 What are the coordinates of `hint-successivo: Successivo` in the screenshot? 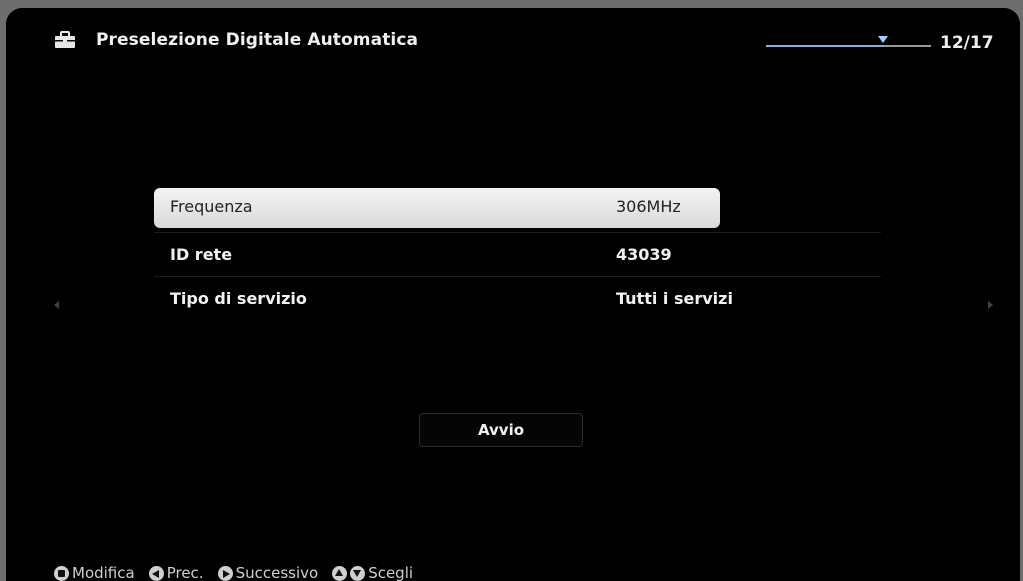 It's located at (268, 572).